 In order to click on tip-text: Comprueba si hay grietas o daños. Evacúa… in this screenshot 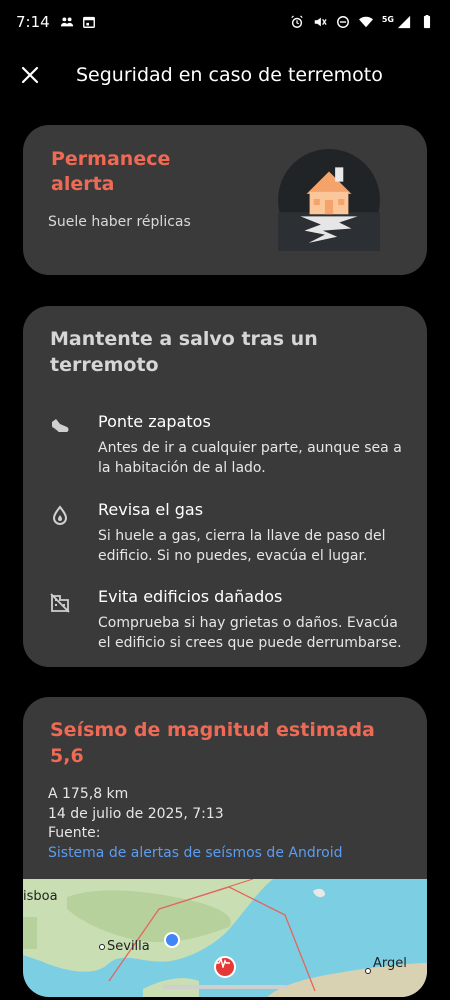, I will do `click(250, 633)`.